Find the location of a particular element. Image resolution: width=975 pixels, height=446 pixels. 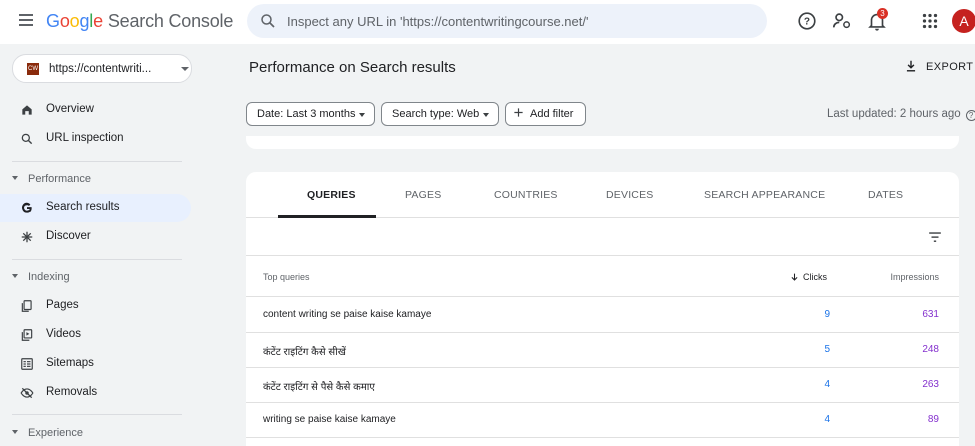

sidebar-item-label: Videos is located at coordinates (63, 334).